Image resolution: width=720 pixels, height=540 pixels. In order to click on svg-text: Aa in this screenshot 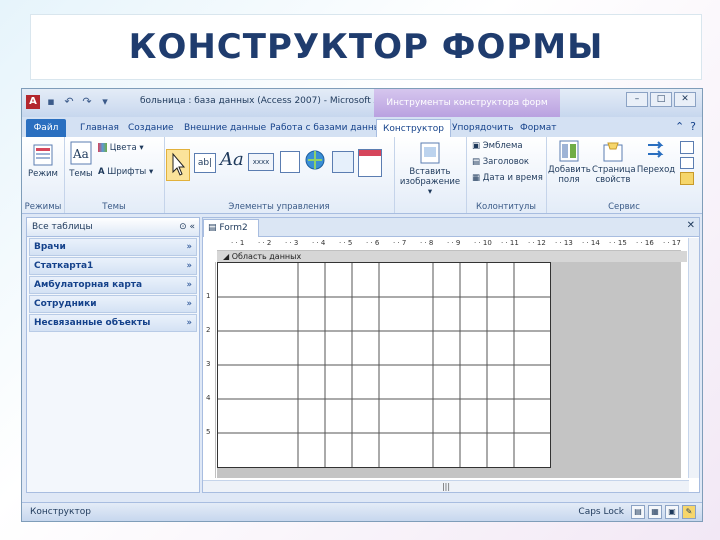, I will do `click(80, 154)`.